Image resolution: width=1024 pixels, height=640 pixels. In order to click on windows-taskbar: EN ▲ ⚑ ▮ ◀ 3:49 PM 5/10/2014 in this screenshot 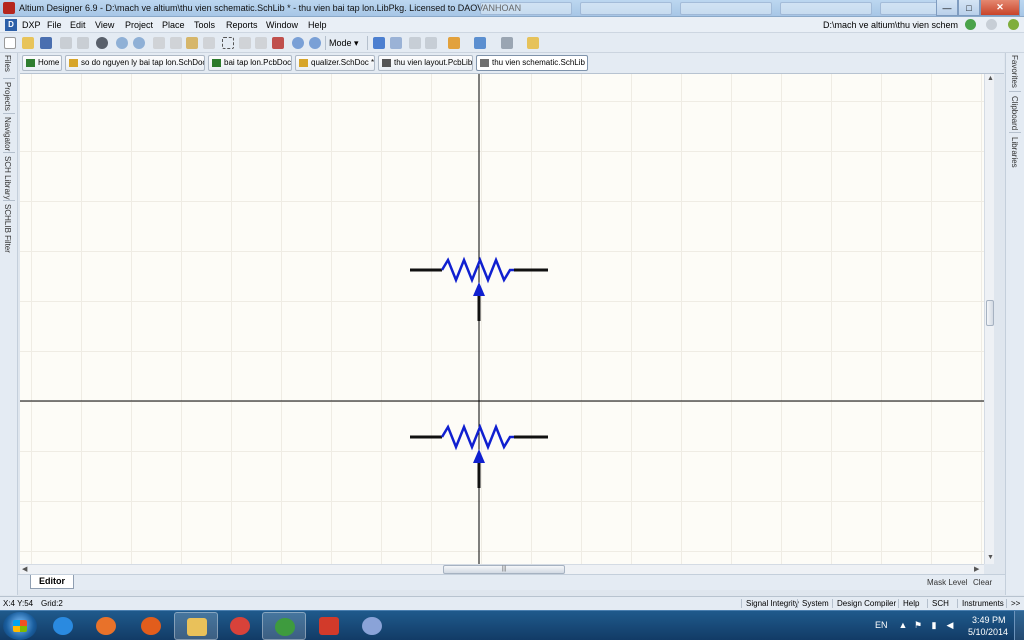, I will do `click(512, 625)`.